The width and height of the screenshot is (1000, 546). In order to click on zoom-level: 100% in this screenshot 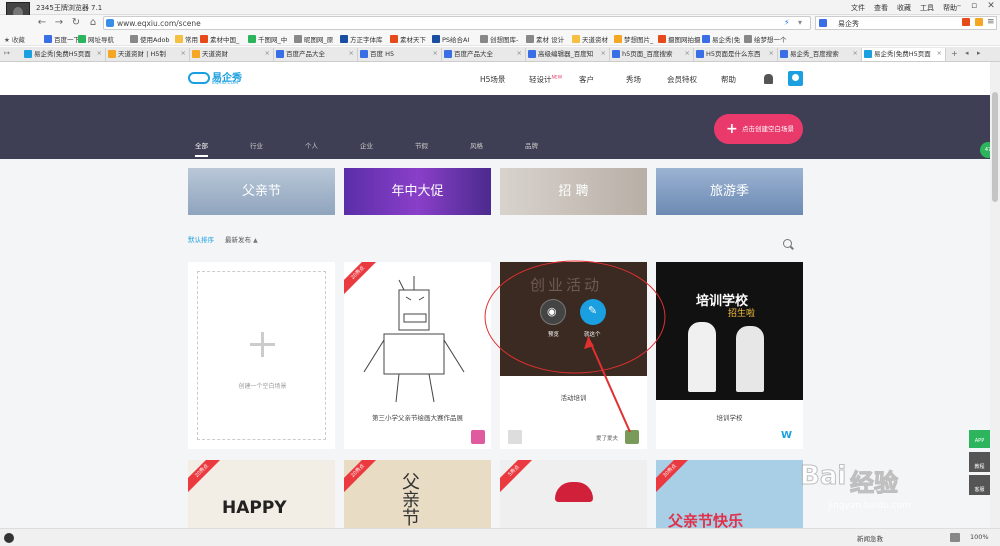, I will do `click(979, 537)`.